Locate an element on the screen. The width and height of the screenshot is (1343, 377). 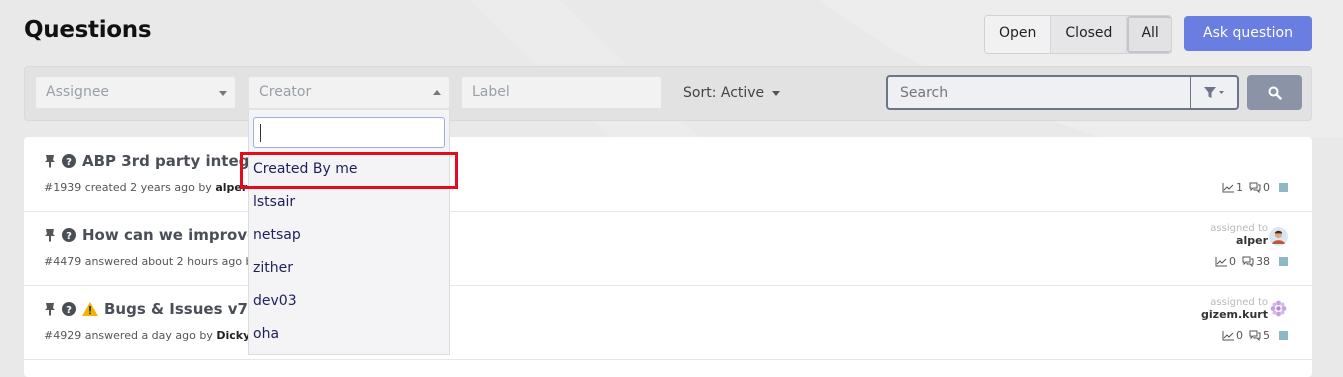
sort-label: Sort: Active is located at coordinates (724, 93).